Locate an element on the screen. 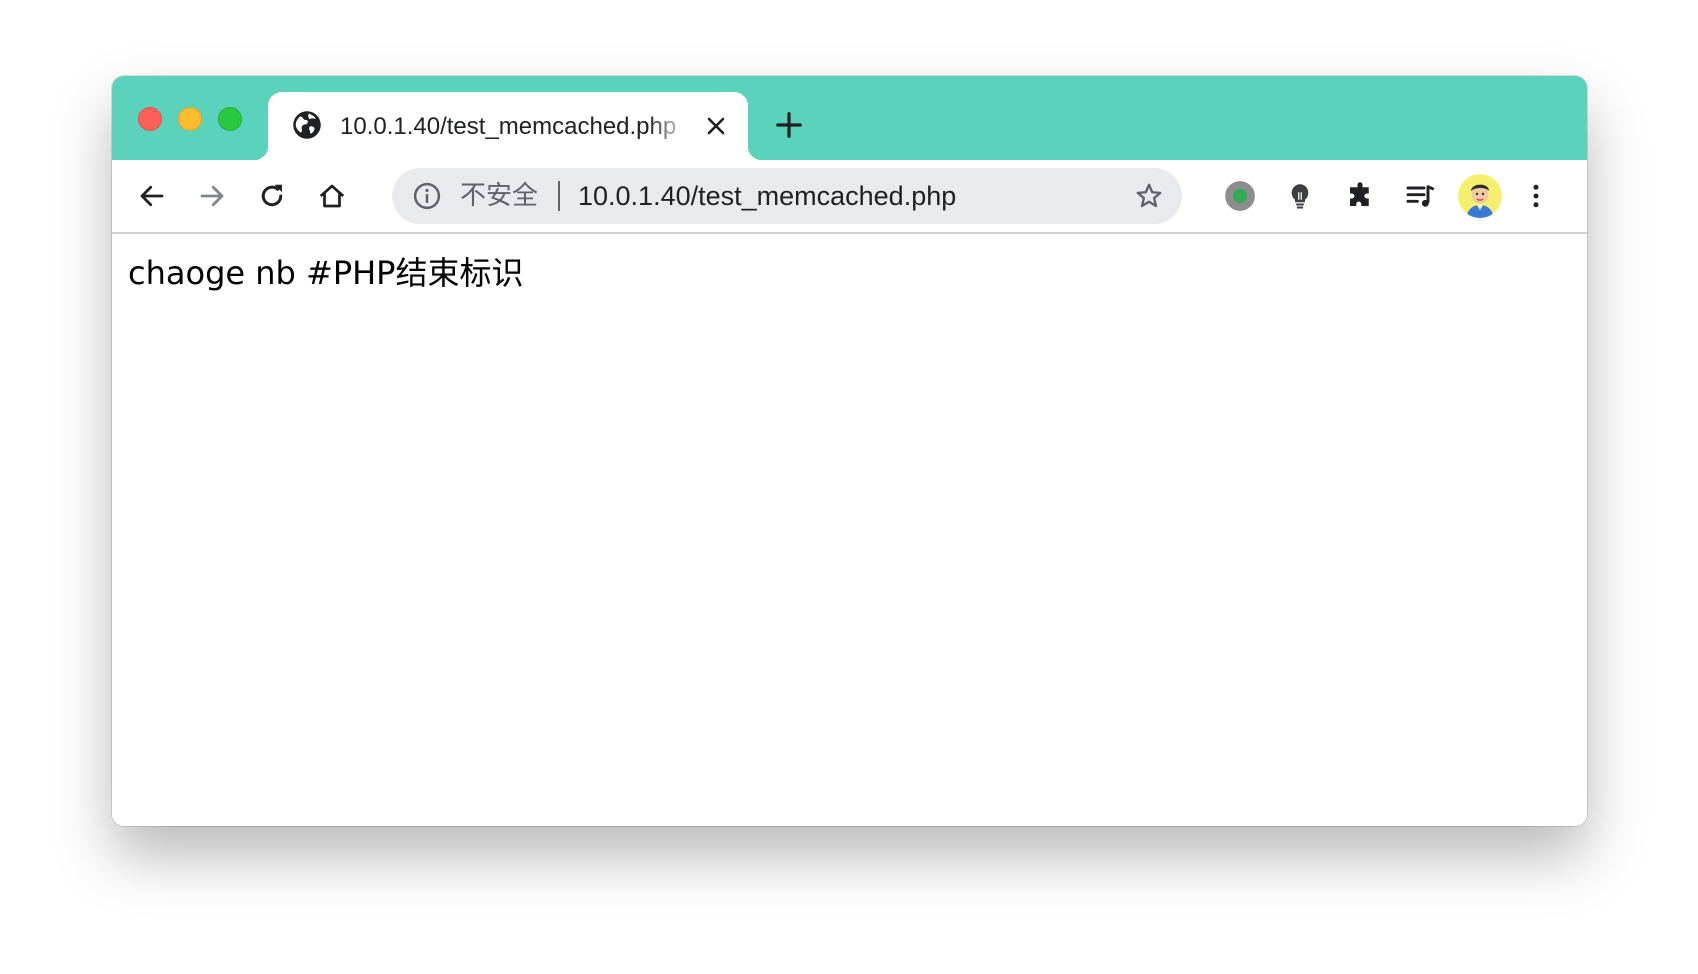  close-icon is located at coordinates (716, 126).